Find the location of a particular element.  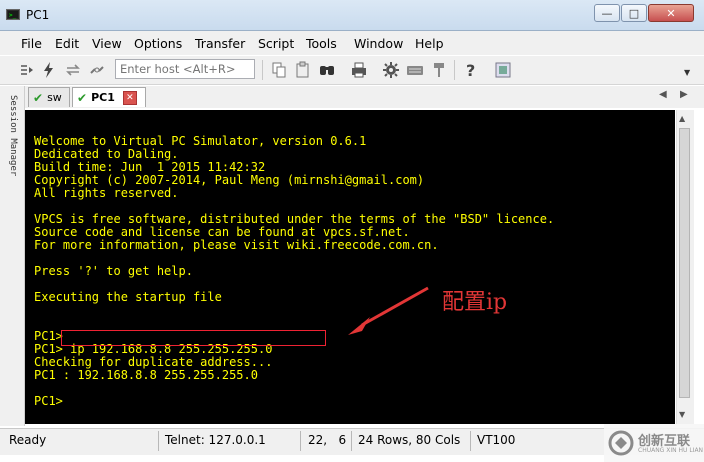

minimize-button: — is located at coordinates (607, 13).